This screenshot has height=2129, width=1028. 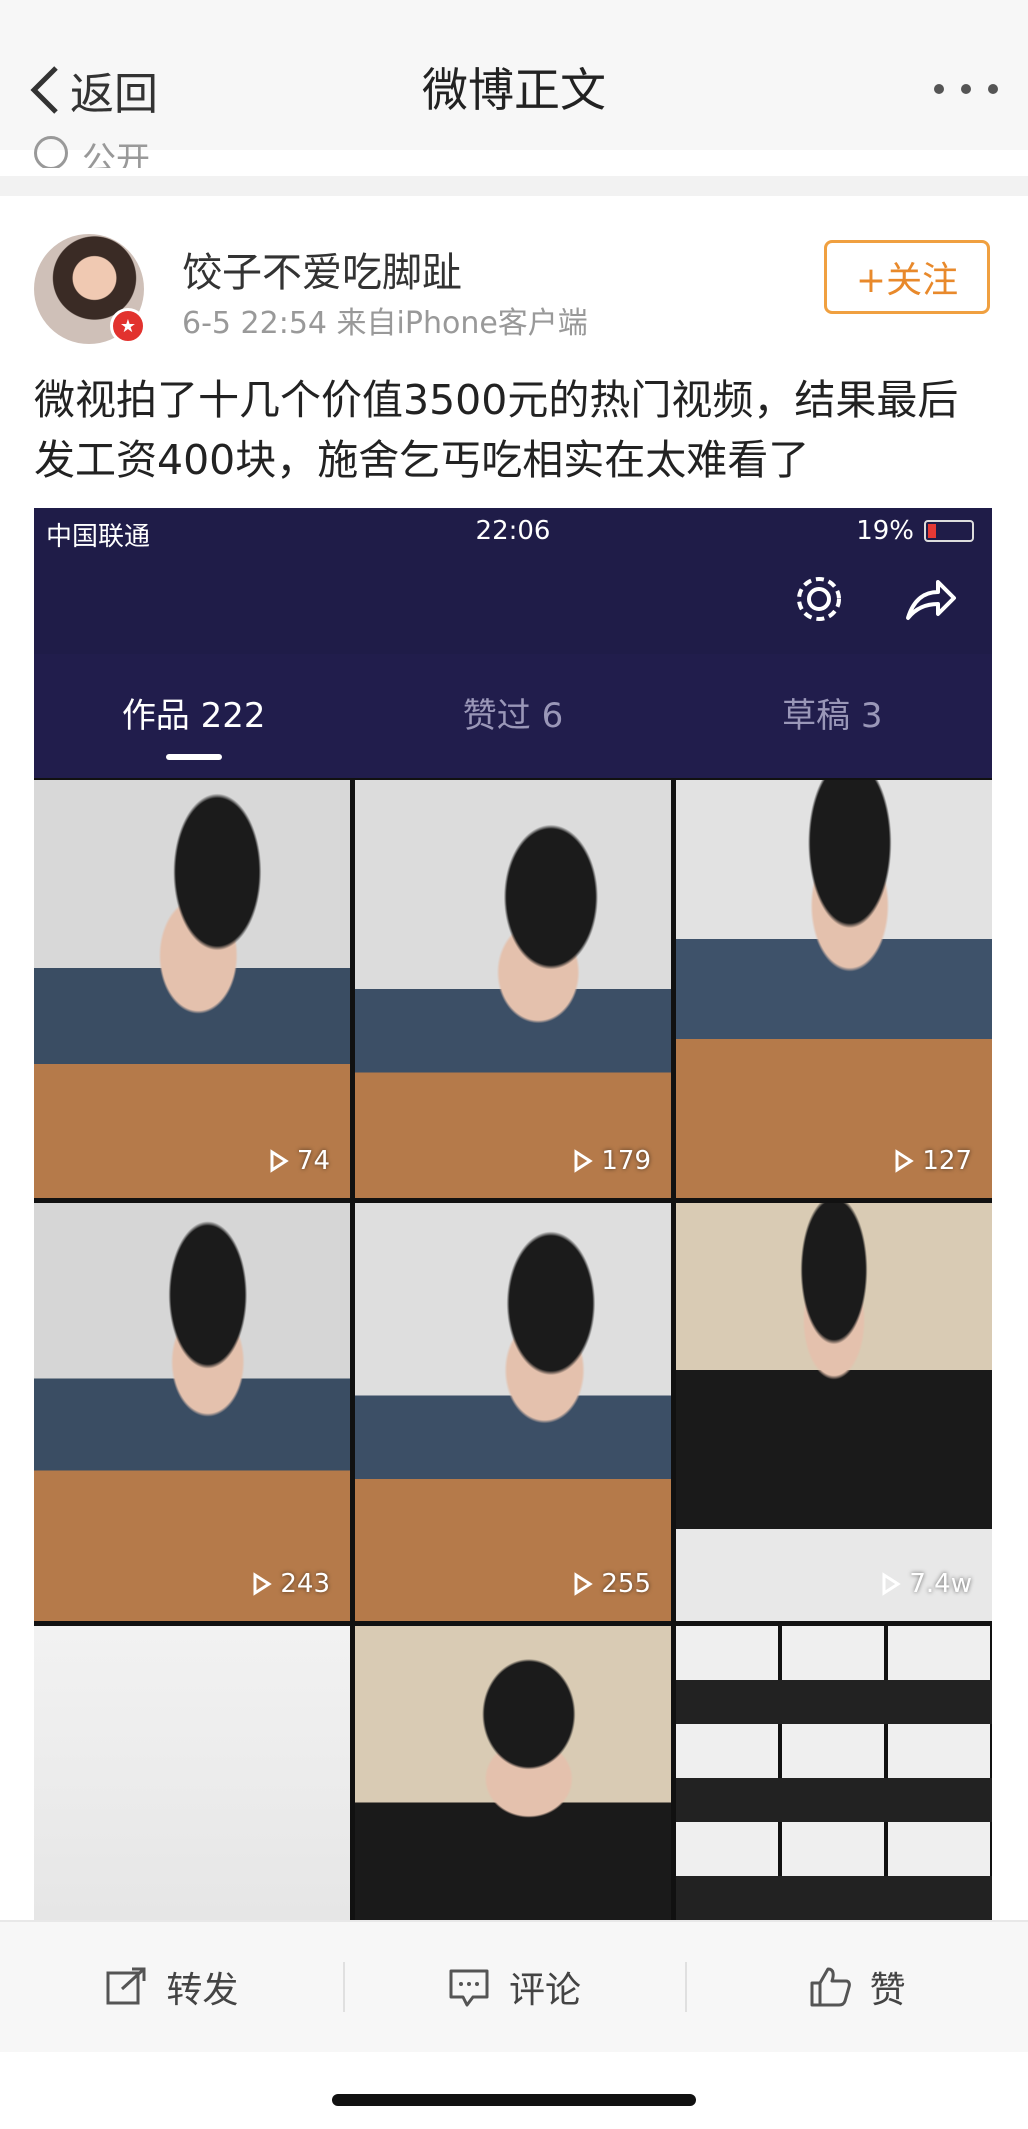 I want to click on visibility-indicator: 公开, so click(x=92, y=150).